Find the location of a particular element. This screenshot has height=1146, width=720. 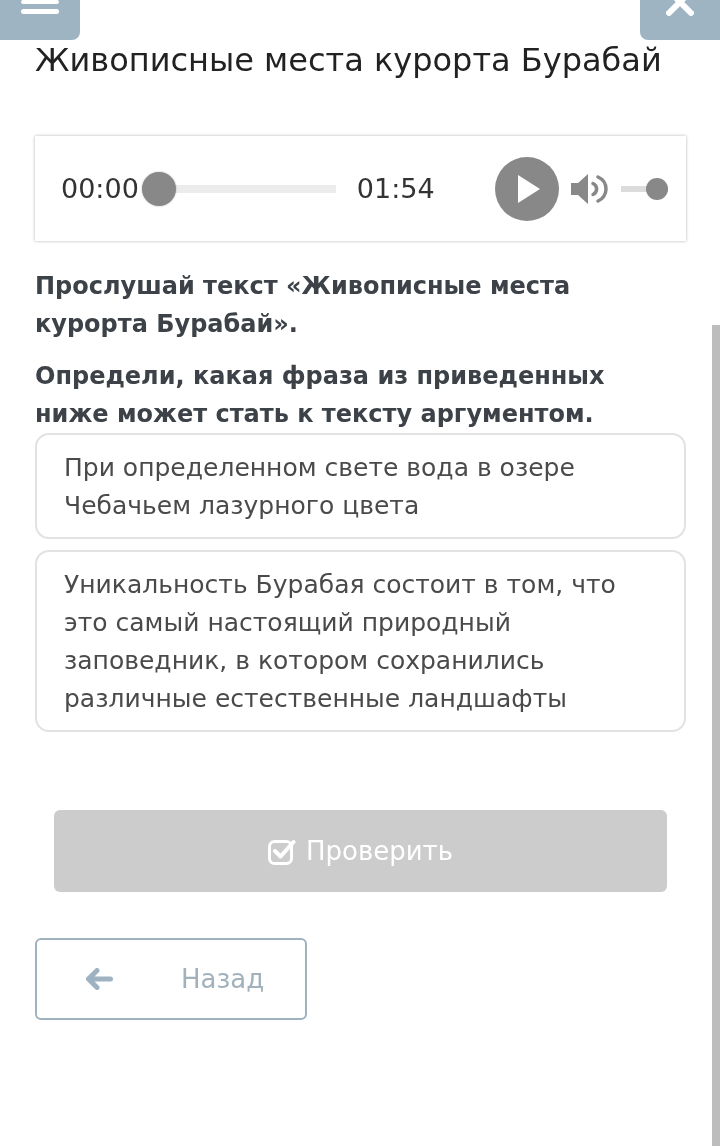

menu-icon is located at coordinates (40, 7).